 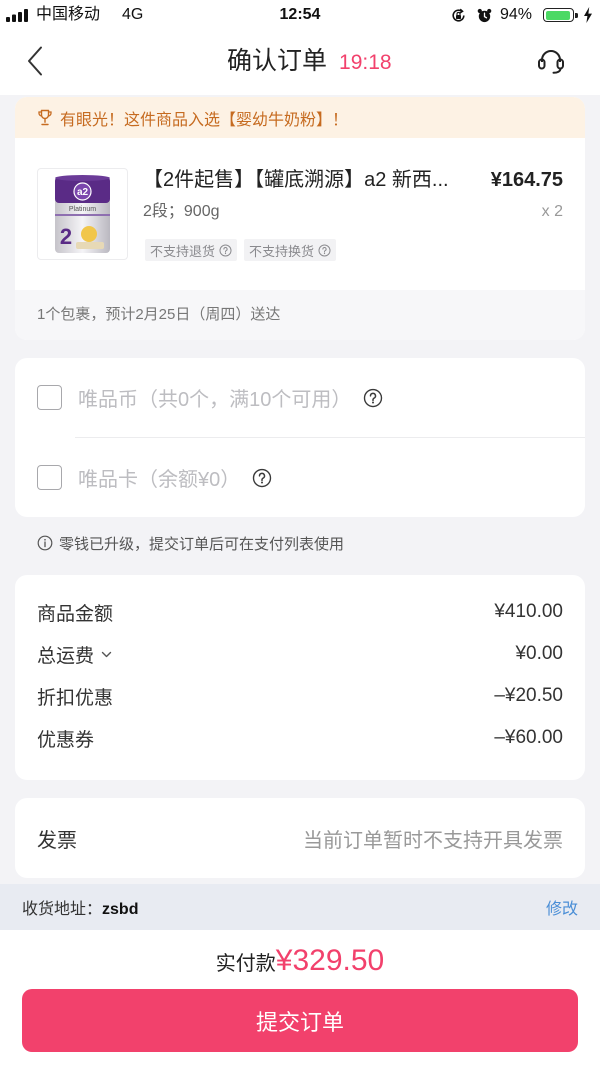 I want to click on formula-can-image: a2 Platinum 2, so click(x=82, y=214).